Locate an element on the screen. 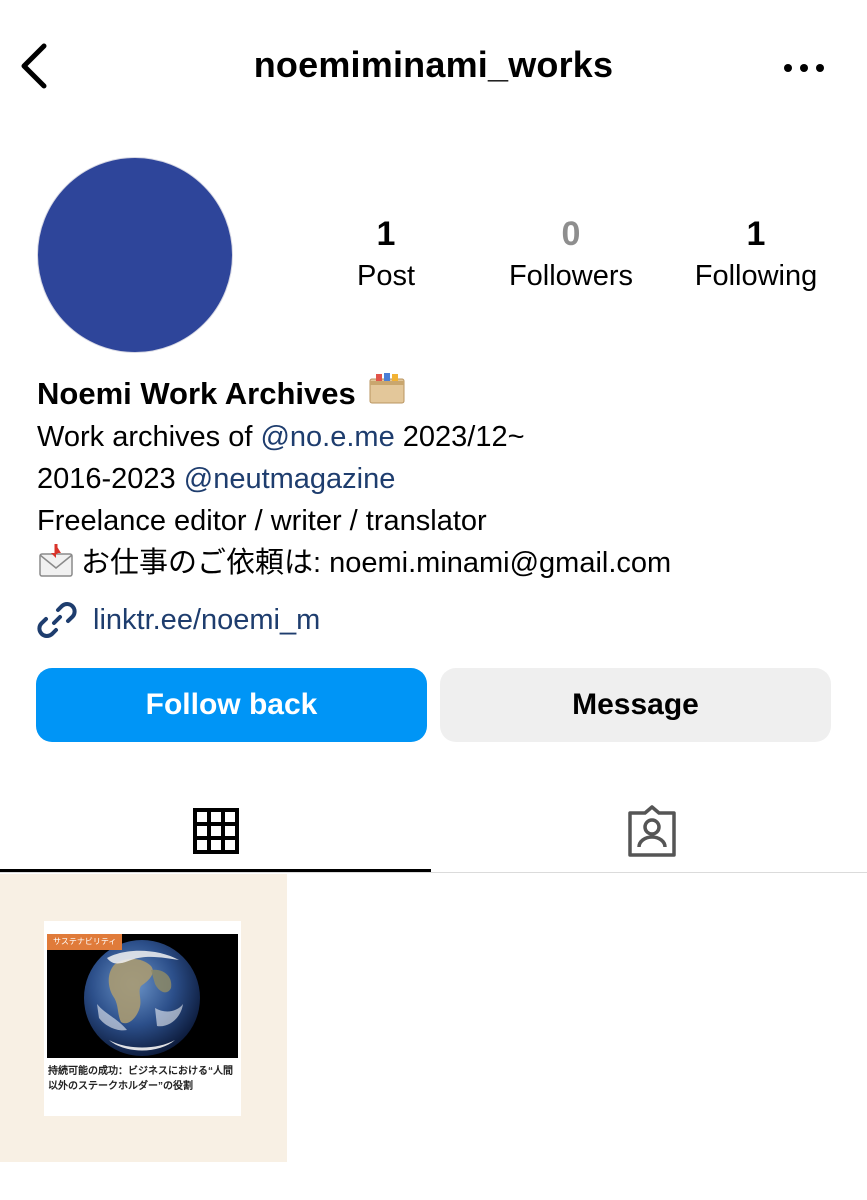 This screenshot has height=1200, width=867. card-index-dividers-emoji-icon is located at coordinates (387, 393).